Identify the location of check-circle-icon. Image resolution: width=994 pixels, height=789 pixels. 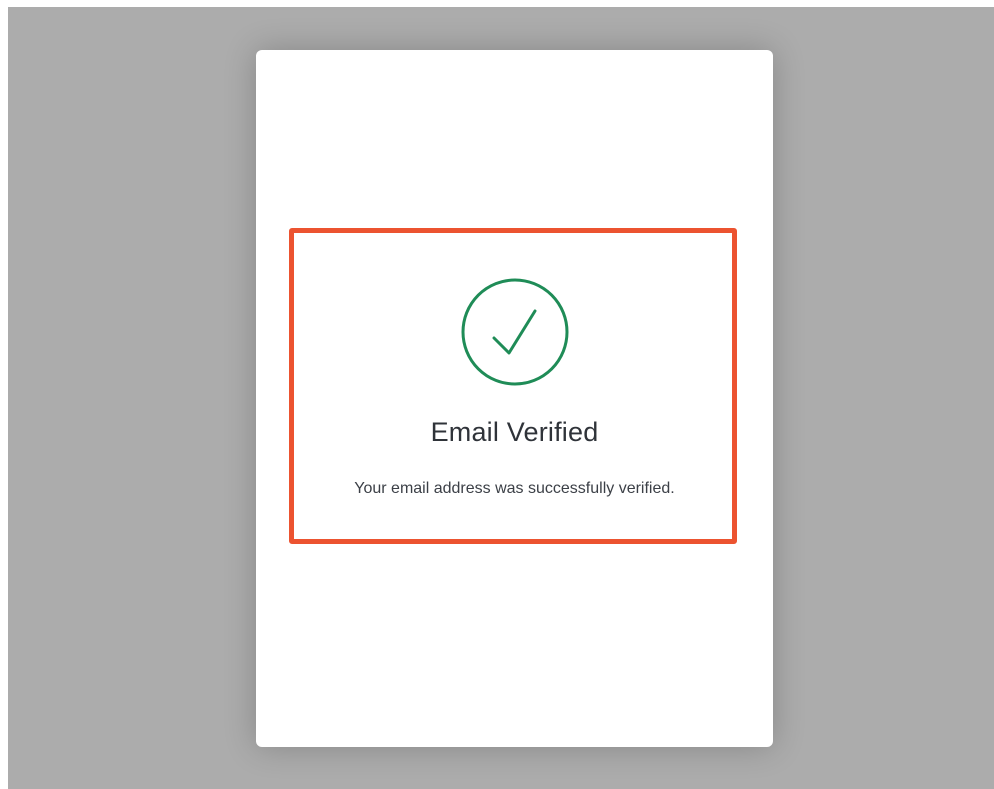
(515, 332).